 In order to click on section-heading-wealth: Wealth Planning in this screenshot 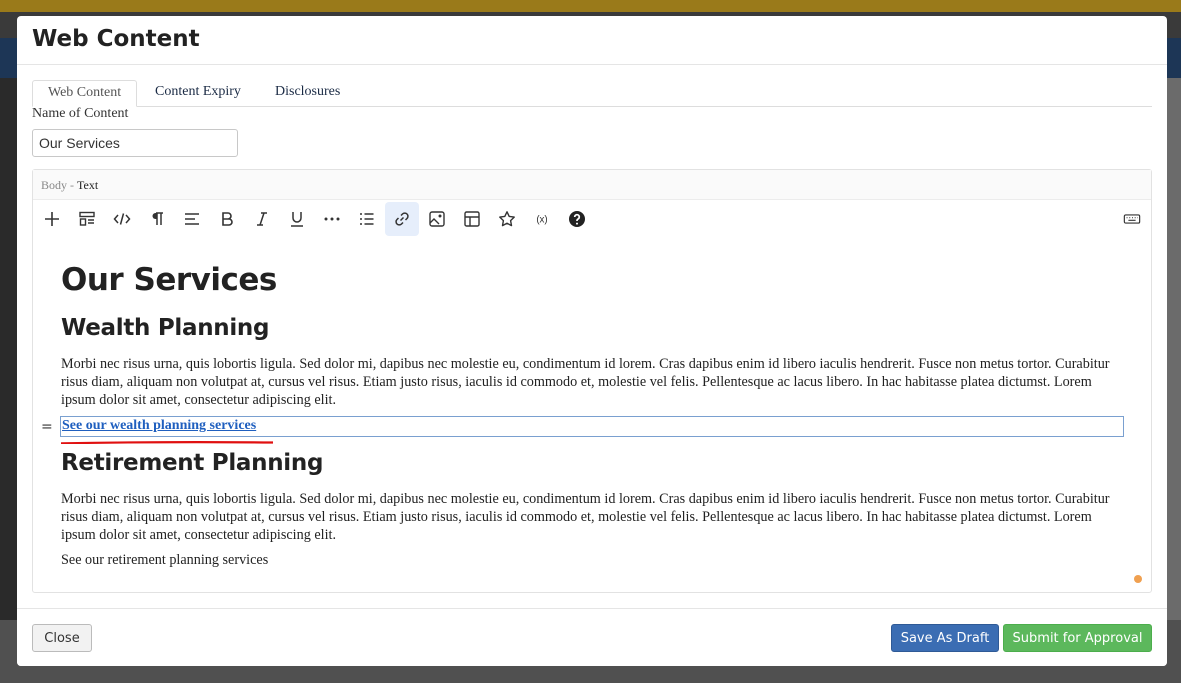, I will do `click(165, 328)`.